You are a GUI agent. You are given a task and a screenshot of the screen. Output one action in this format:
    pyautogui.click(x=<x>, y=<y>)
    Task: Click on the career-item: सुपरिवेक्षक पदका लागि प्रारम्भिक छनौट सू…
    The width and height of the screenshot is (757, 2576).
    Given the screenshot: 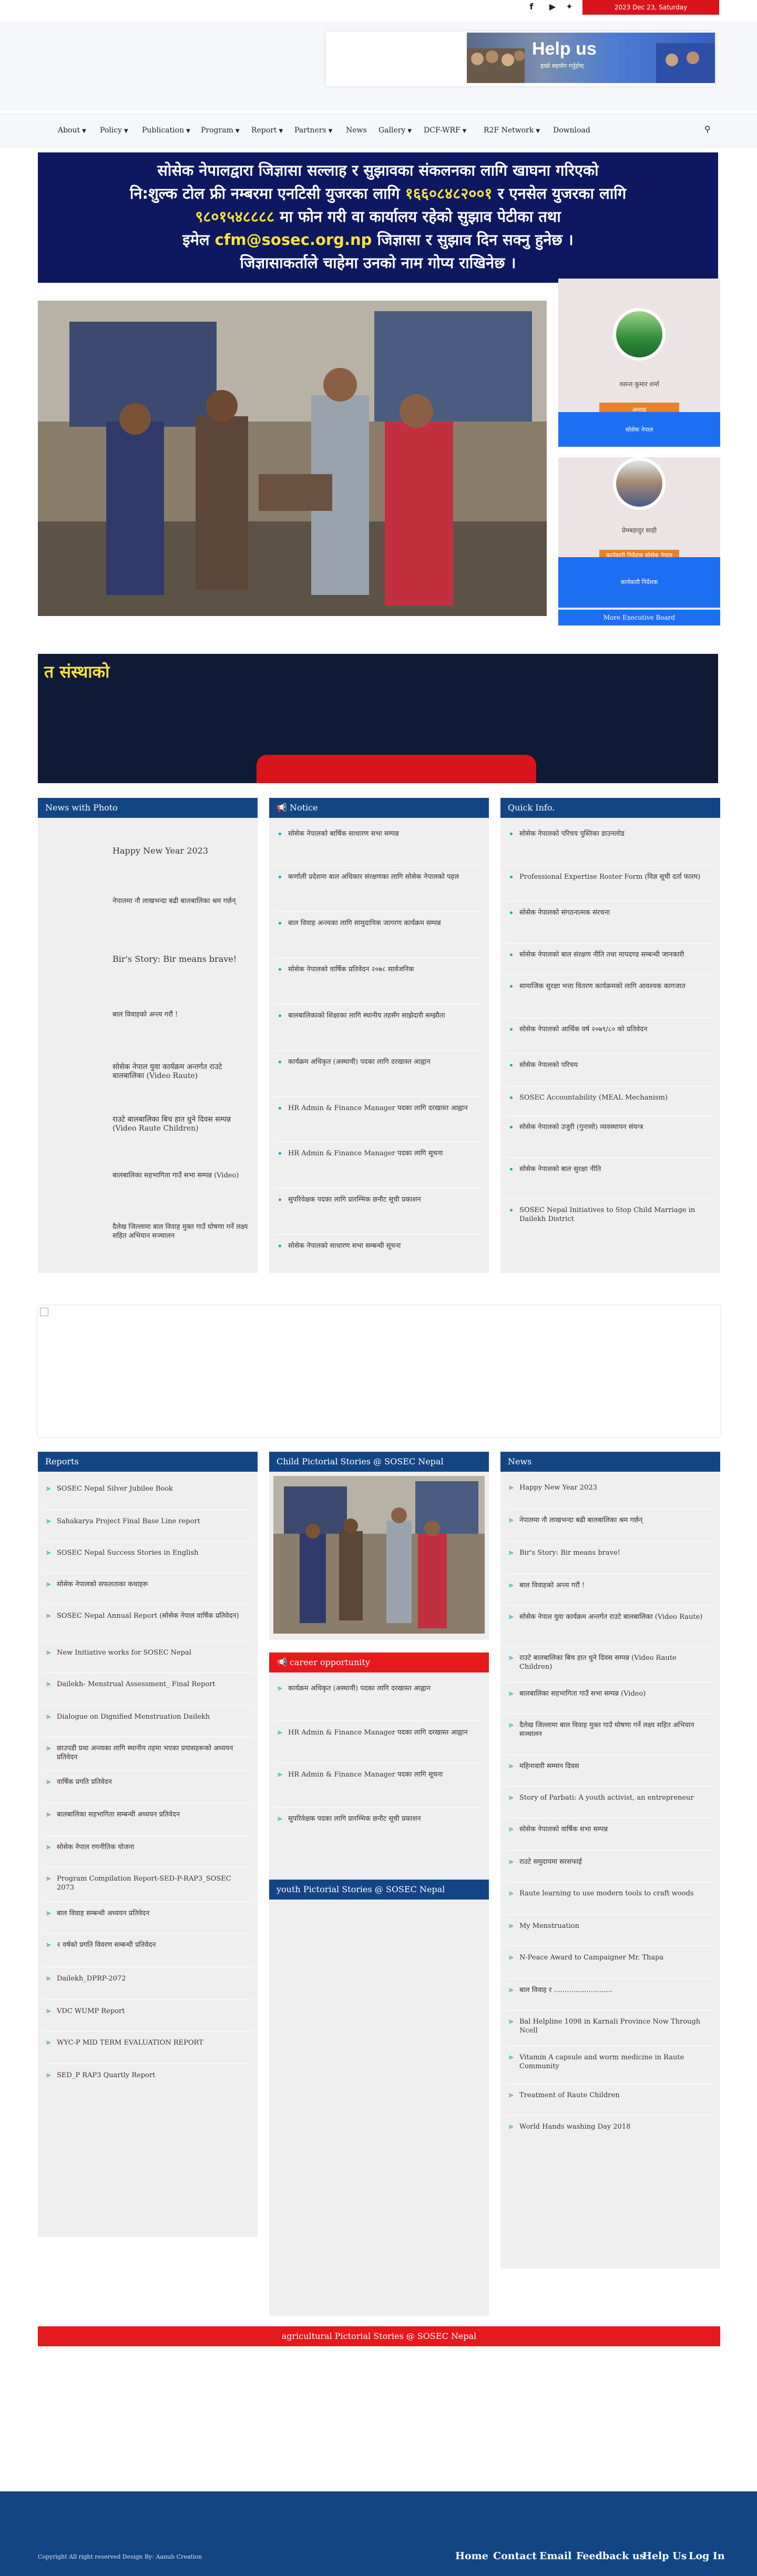 What is the action you would take?
    pyautogui.click(x=383, y=1818)
    